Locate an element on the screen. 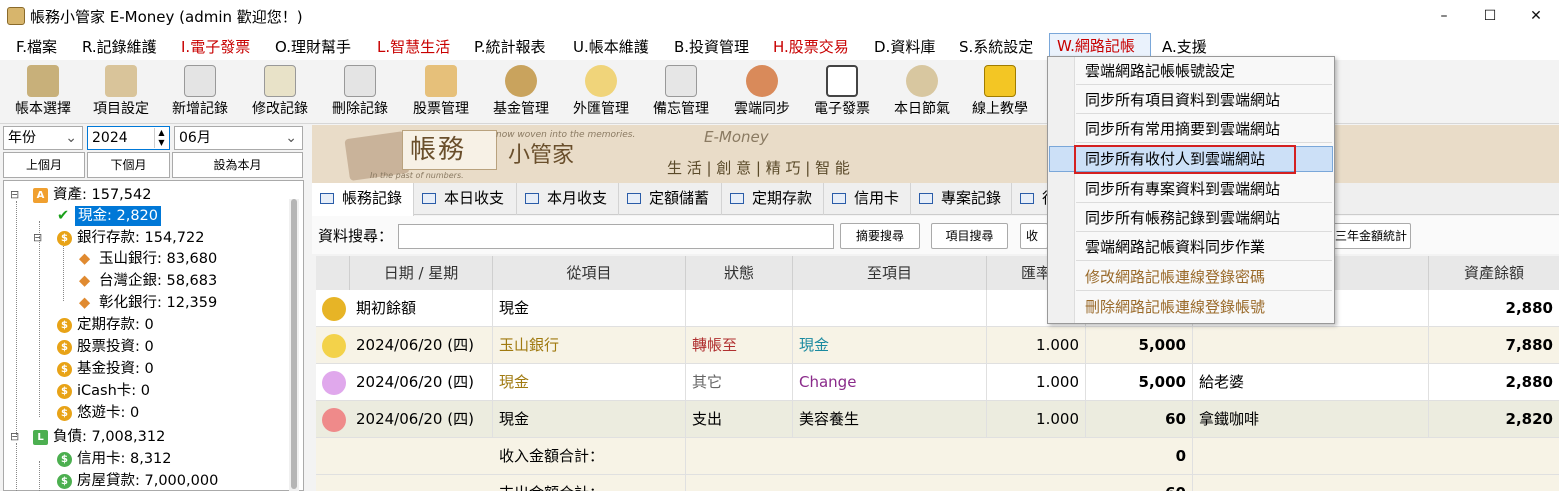 The width and height of the screenshot is (1559, 491). tab-projects: 專案記錄 is located at coordinates (961, 199).